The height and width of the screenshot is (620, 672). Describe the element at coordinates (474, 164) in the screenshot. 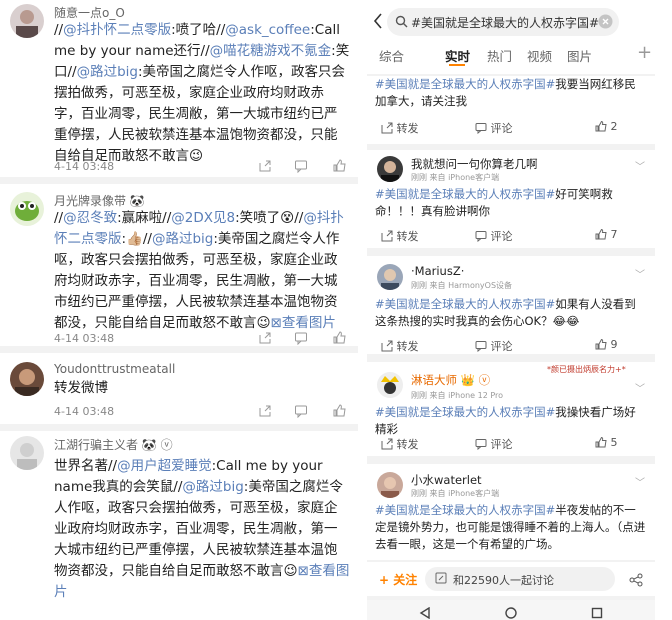

I see `poster-name: 我就想问一句你算老几啊` at that location.